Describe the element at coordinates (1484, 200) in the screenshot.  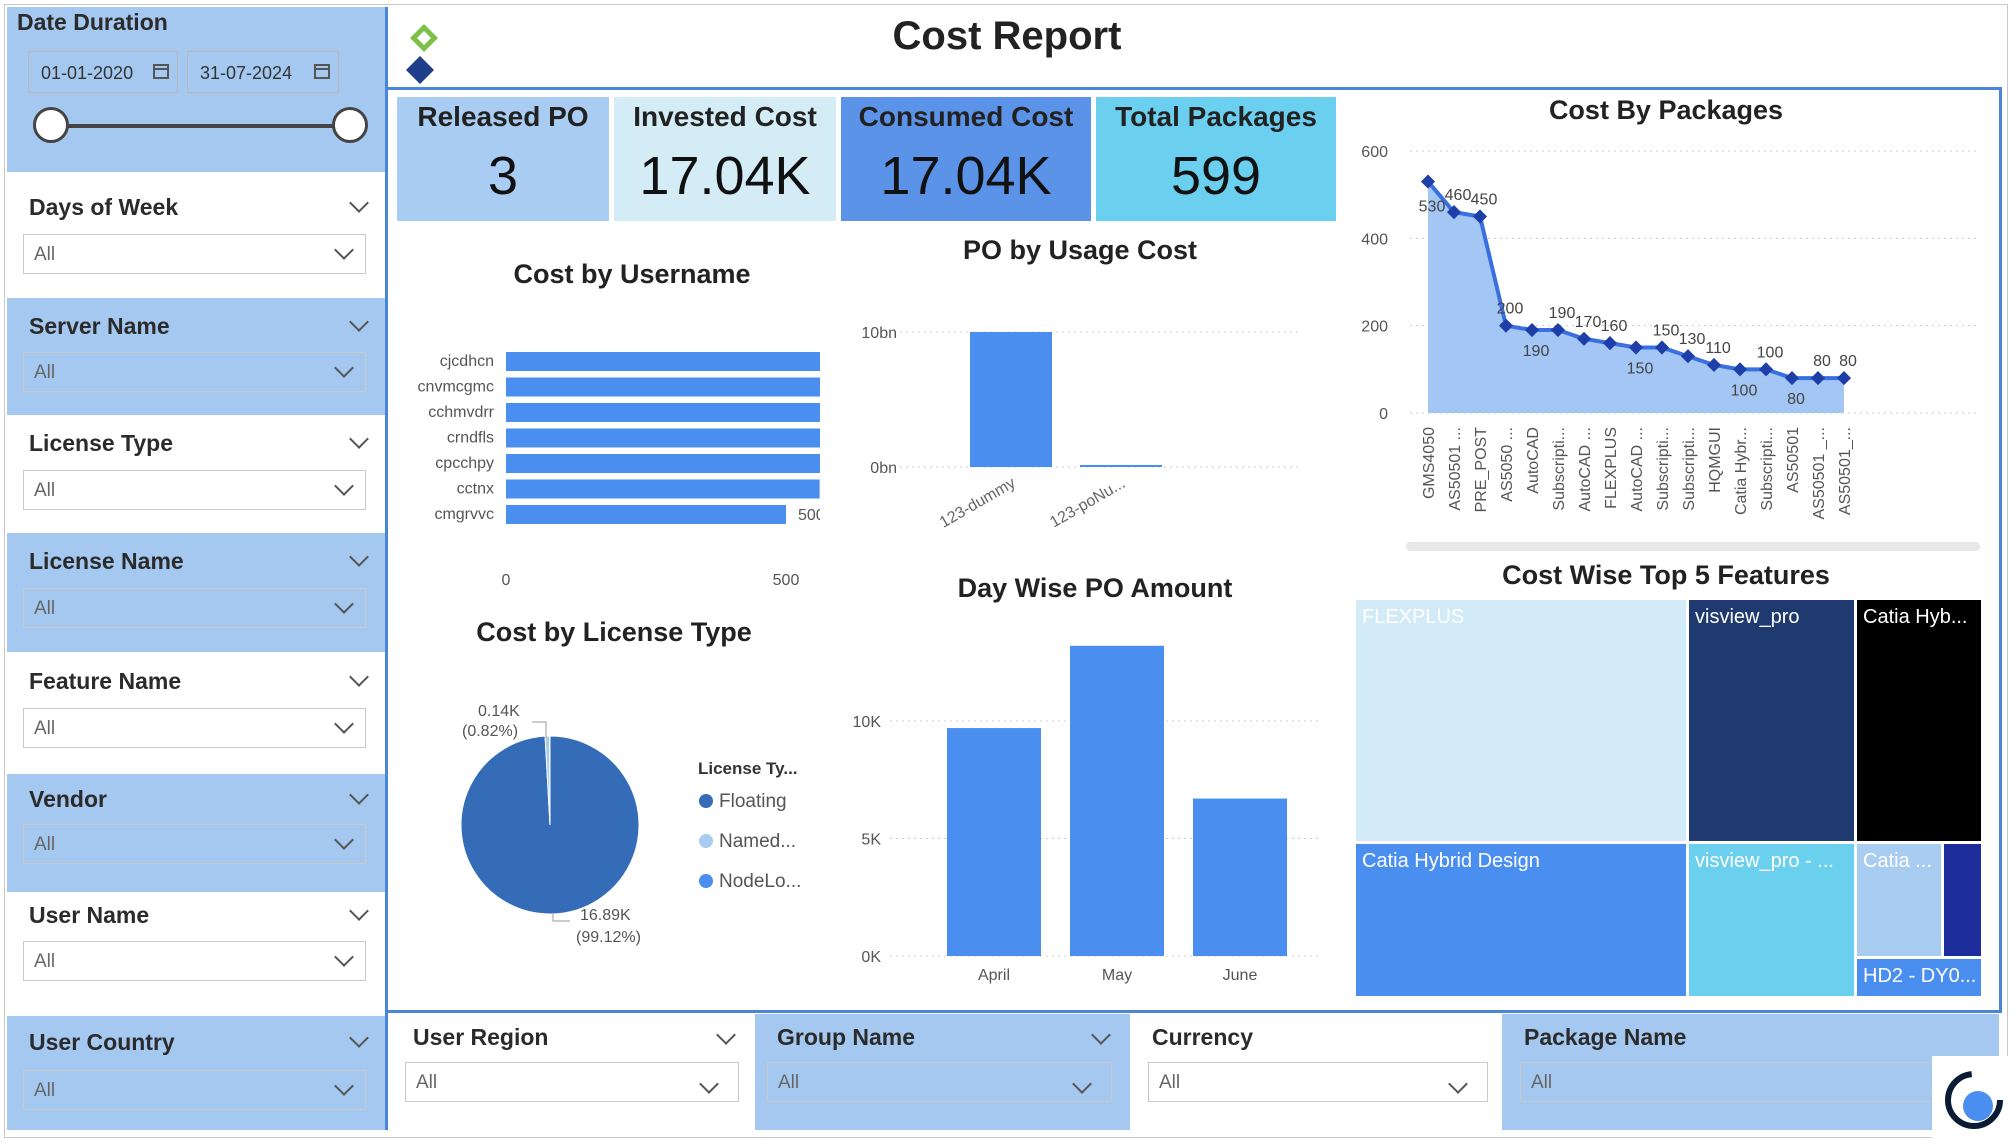
I see `data-label: 450` at that location.